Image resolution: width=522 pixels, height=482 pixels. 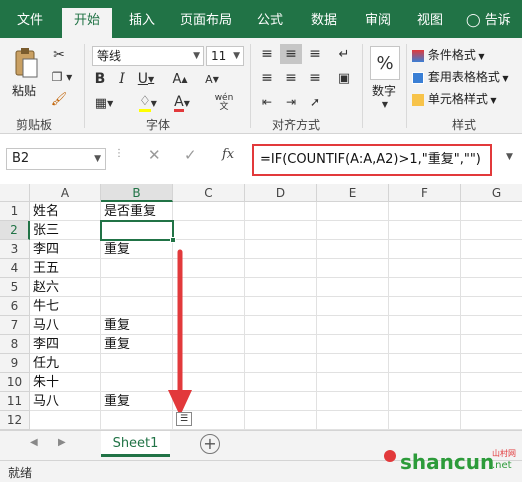 I want to click on tab-view: 视图, so click(x=430, y=23).